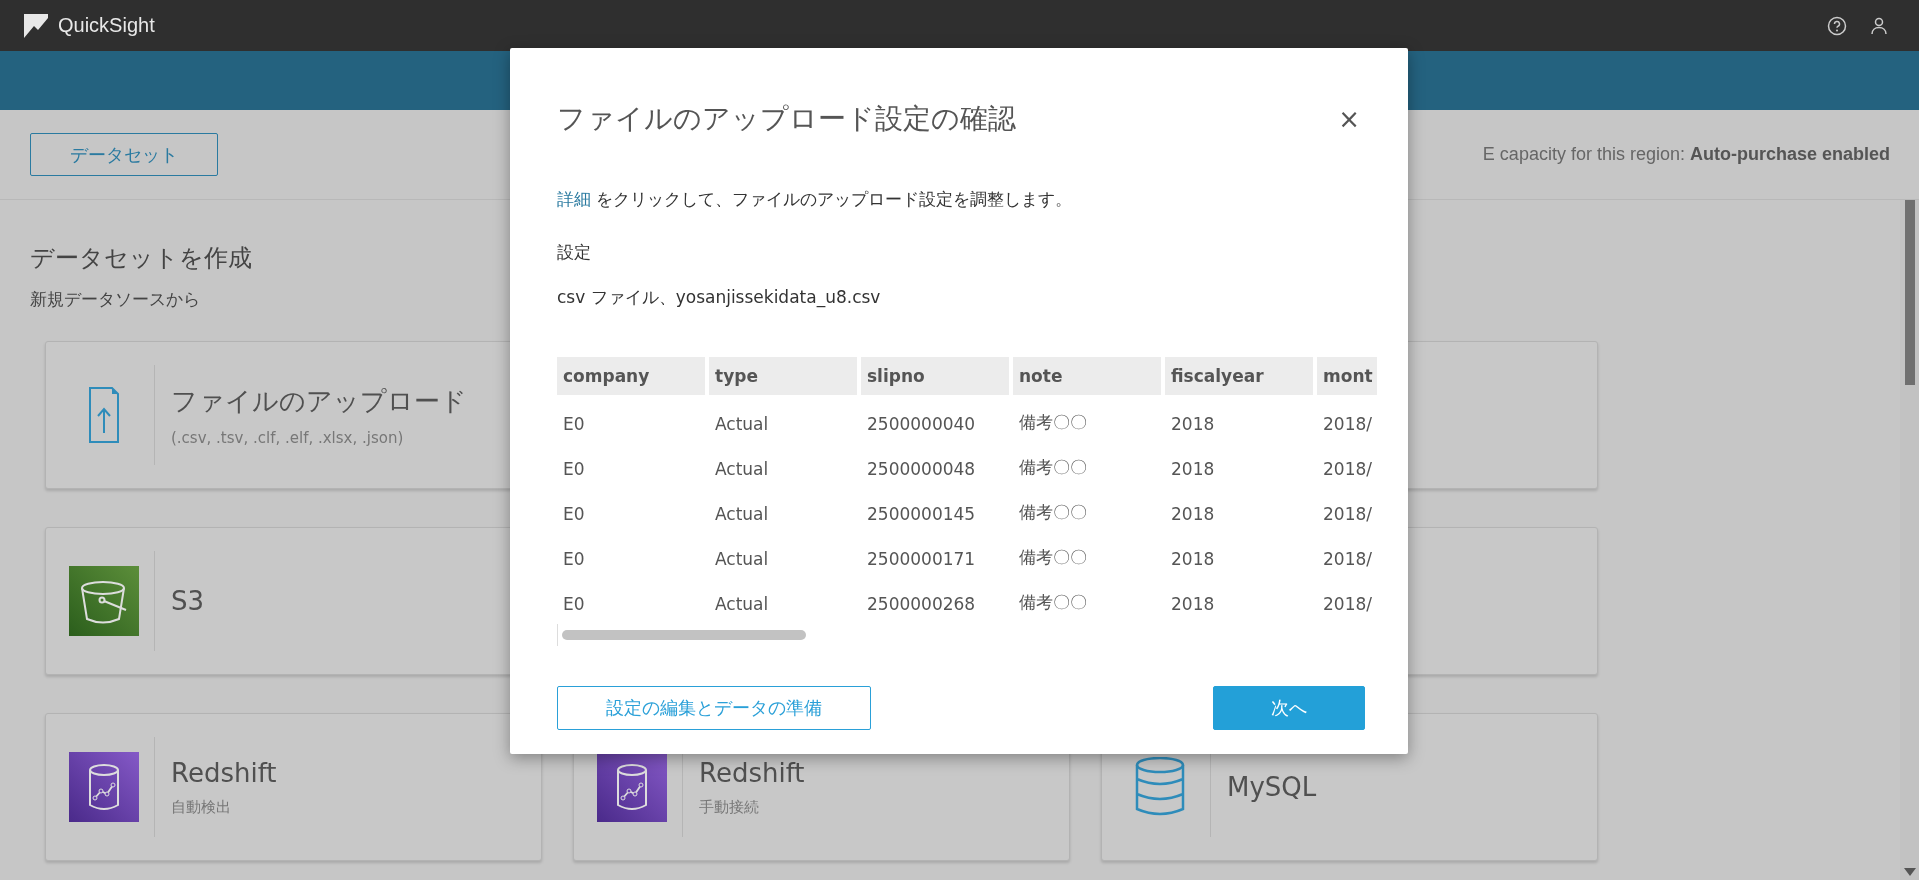  Describe the element at coordinates (1160, 787) in the screenshot. I see `database-icon` at that location.